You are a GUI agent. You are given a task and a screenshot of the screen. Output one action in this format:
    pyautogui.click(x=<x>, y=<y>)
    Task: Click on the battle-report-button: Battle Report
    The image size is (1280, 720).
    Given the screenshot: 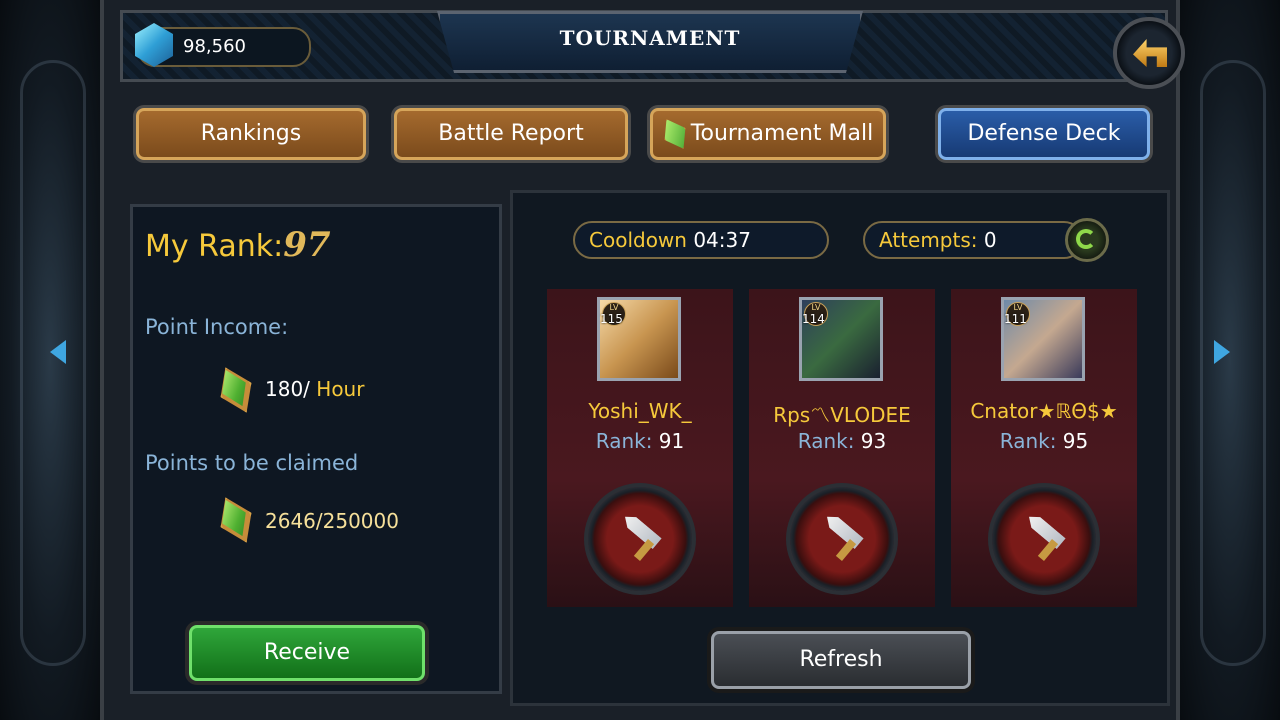 What is the action you would take?
    pyautogui.click(x=511, y=134)
    